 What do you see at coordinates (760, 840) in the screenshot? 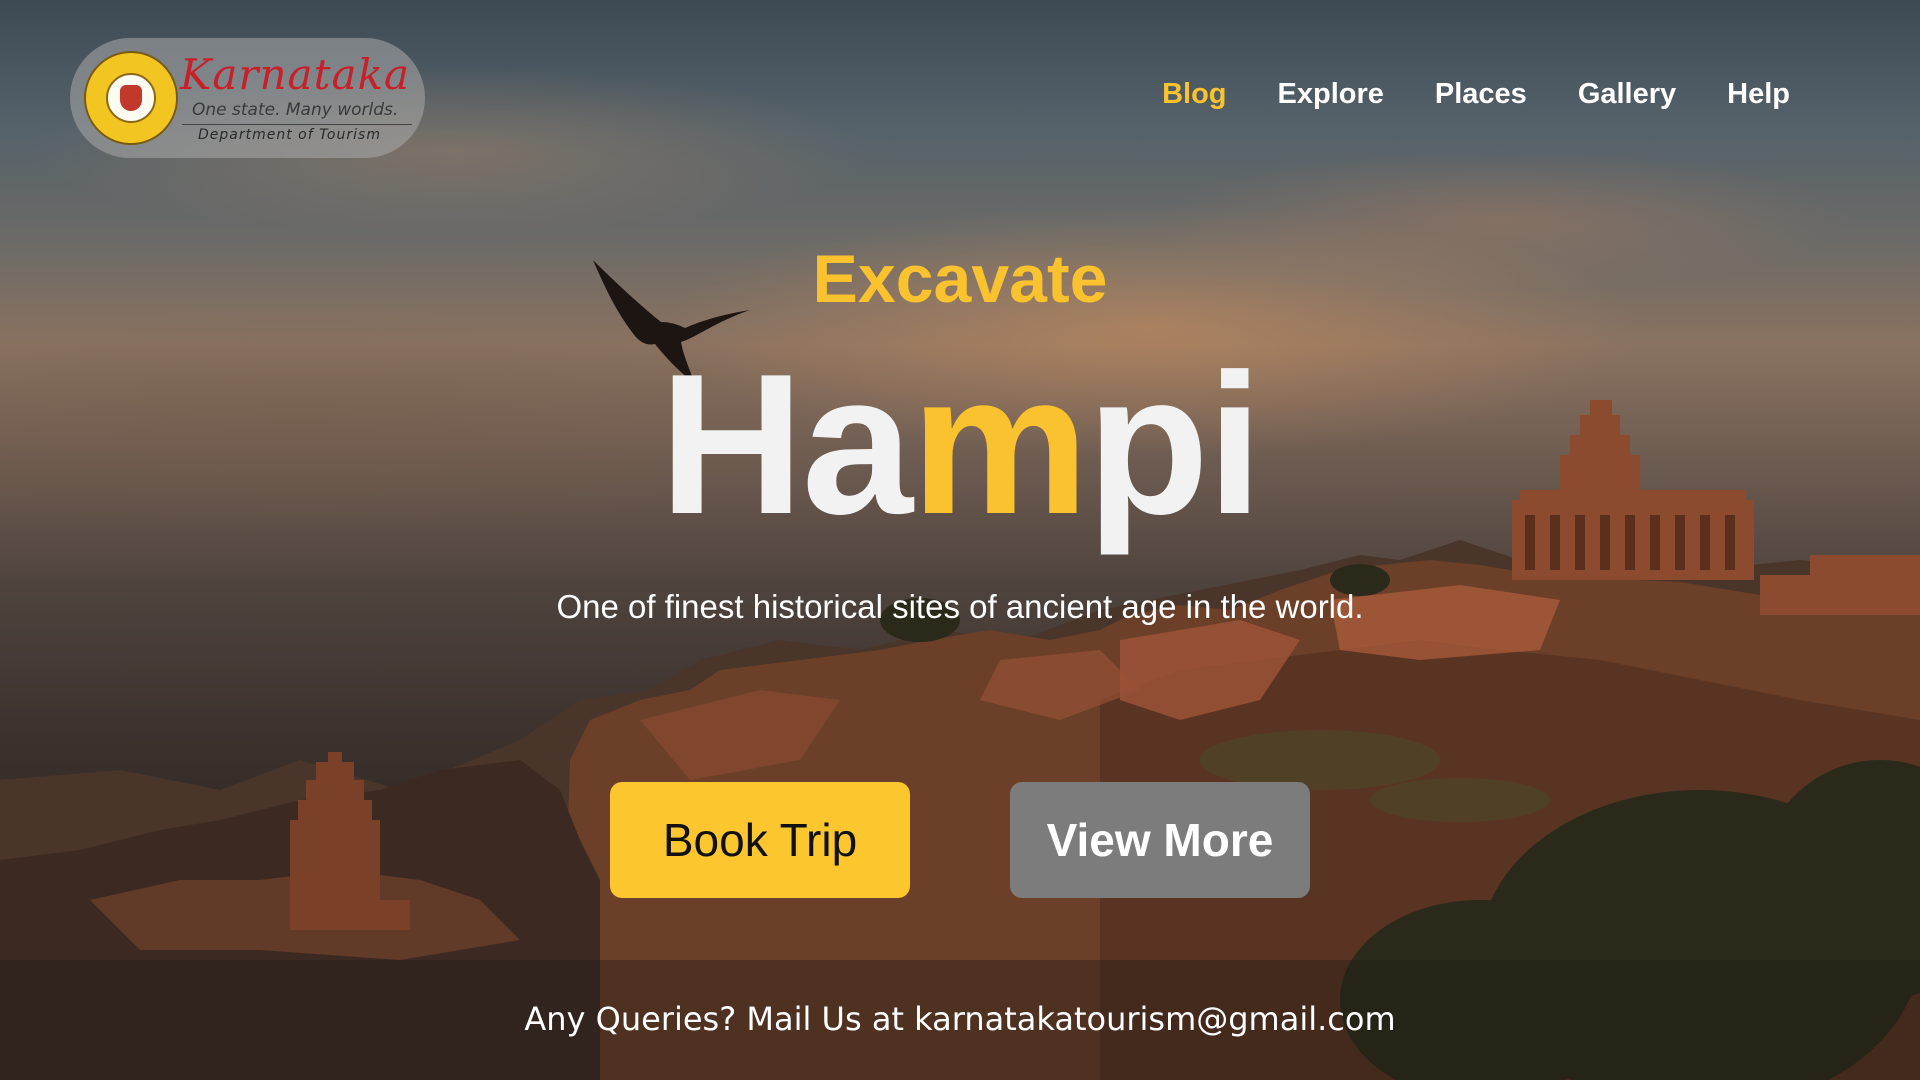
I see `book-trip-button: Book Trip` at bounding box center [760, 840].